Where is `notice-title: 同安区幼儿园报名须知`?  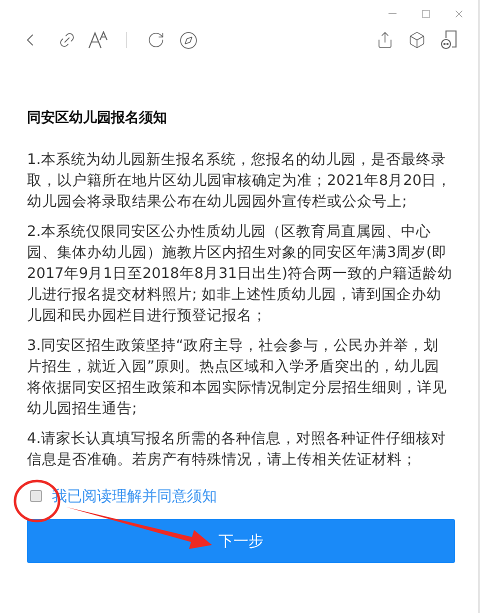 notice-title: 同安区幼儿园报名须知 is located at coordinates (97, 118).